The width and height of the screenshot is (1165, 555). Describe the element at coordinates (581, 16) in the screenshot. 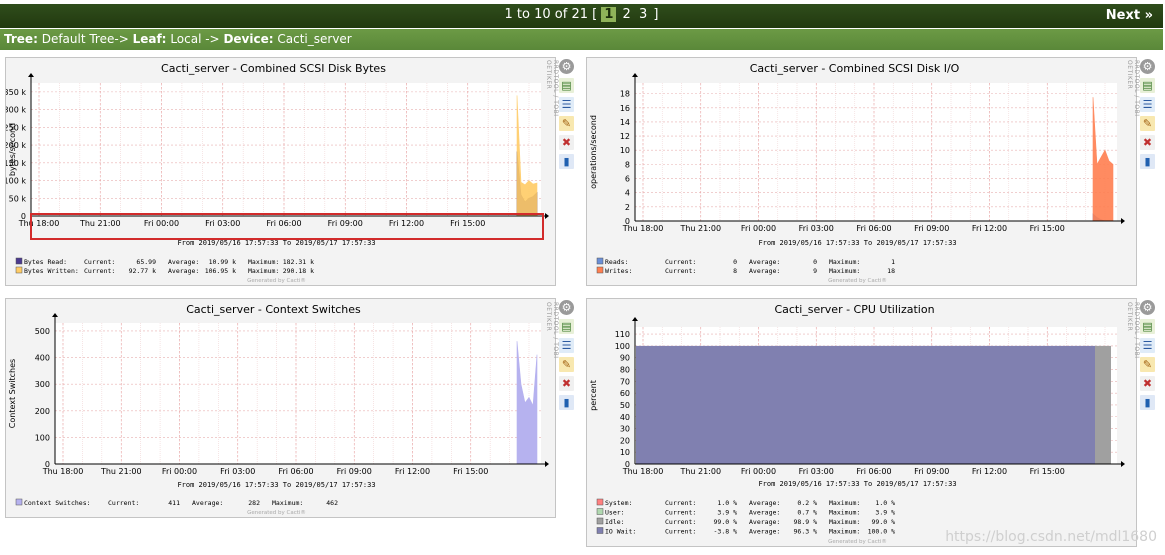

I see `pager-bar: 1 to 10 of 21 [ 1 2 3 ] Next »` at that location.